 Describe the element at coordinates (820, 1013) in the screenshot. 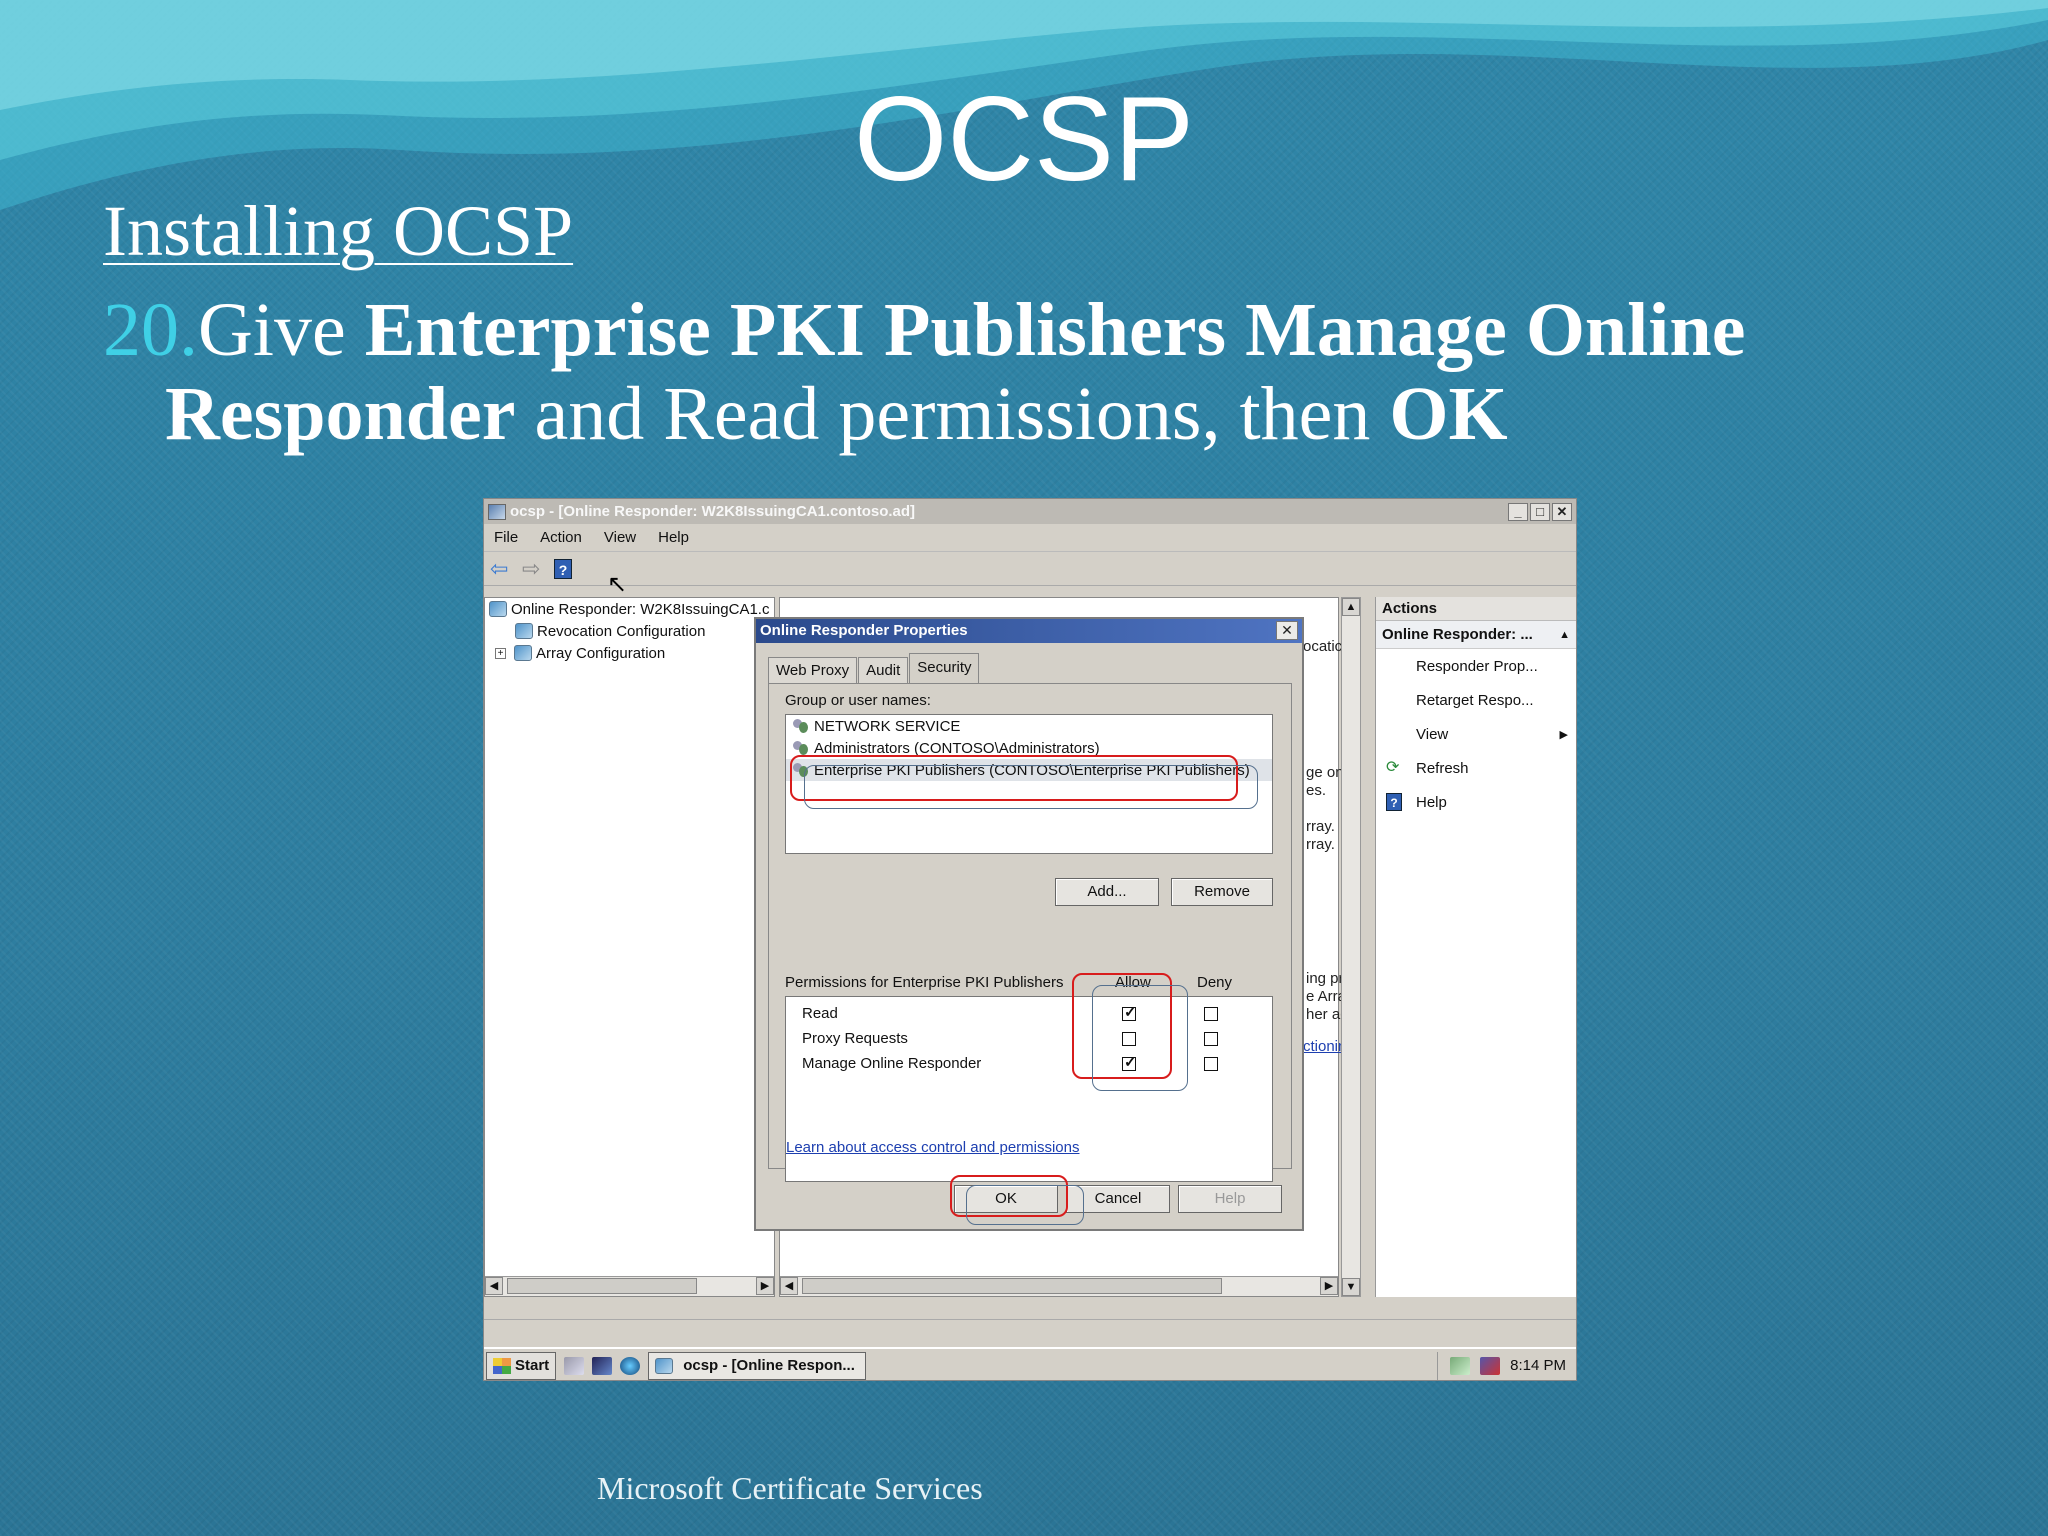

I see `perm-read-label: Read` at that location.